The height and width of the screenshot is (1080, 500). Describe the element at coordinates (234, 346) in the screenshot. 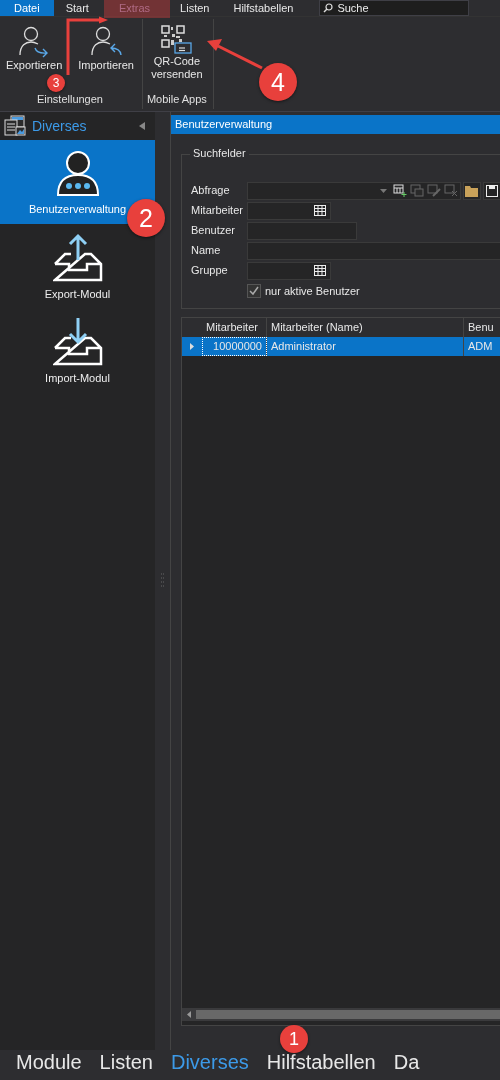

I see `table-cell: 10000000` at that location.